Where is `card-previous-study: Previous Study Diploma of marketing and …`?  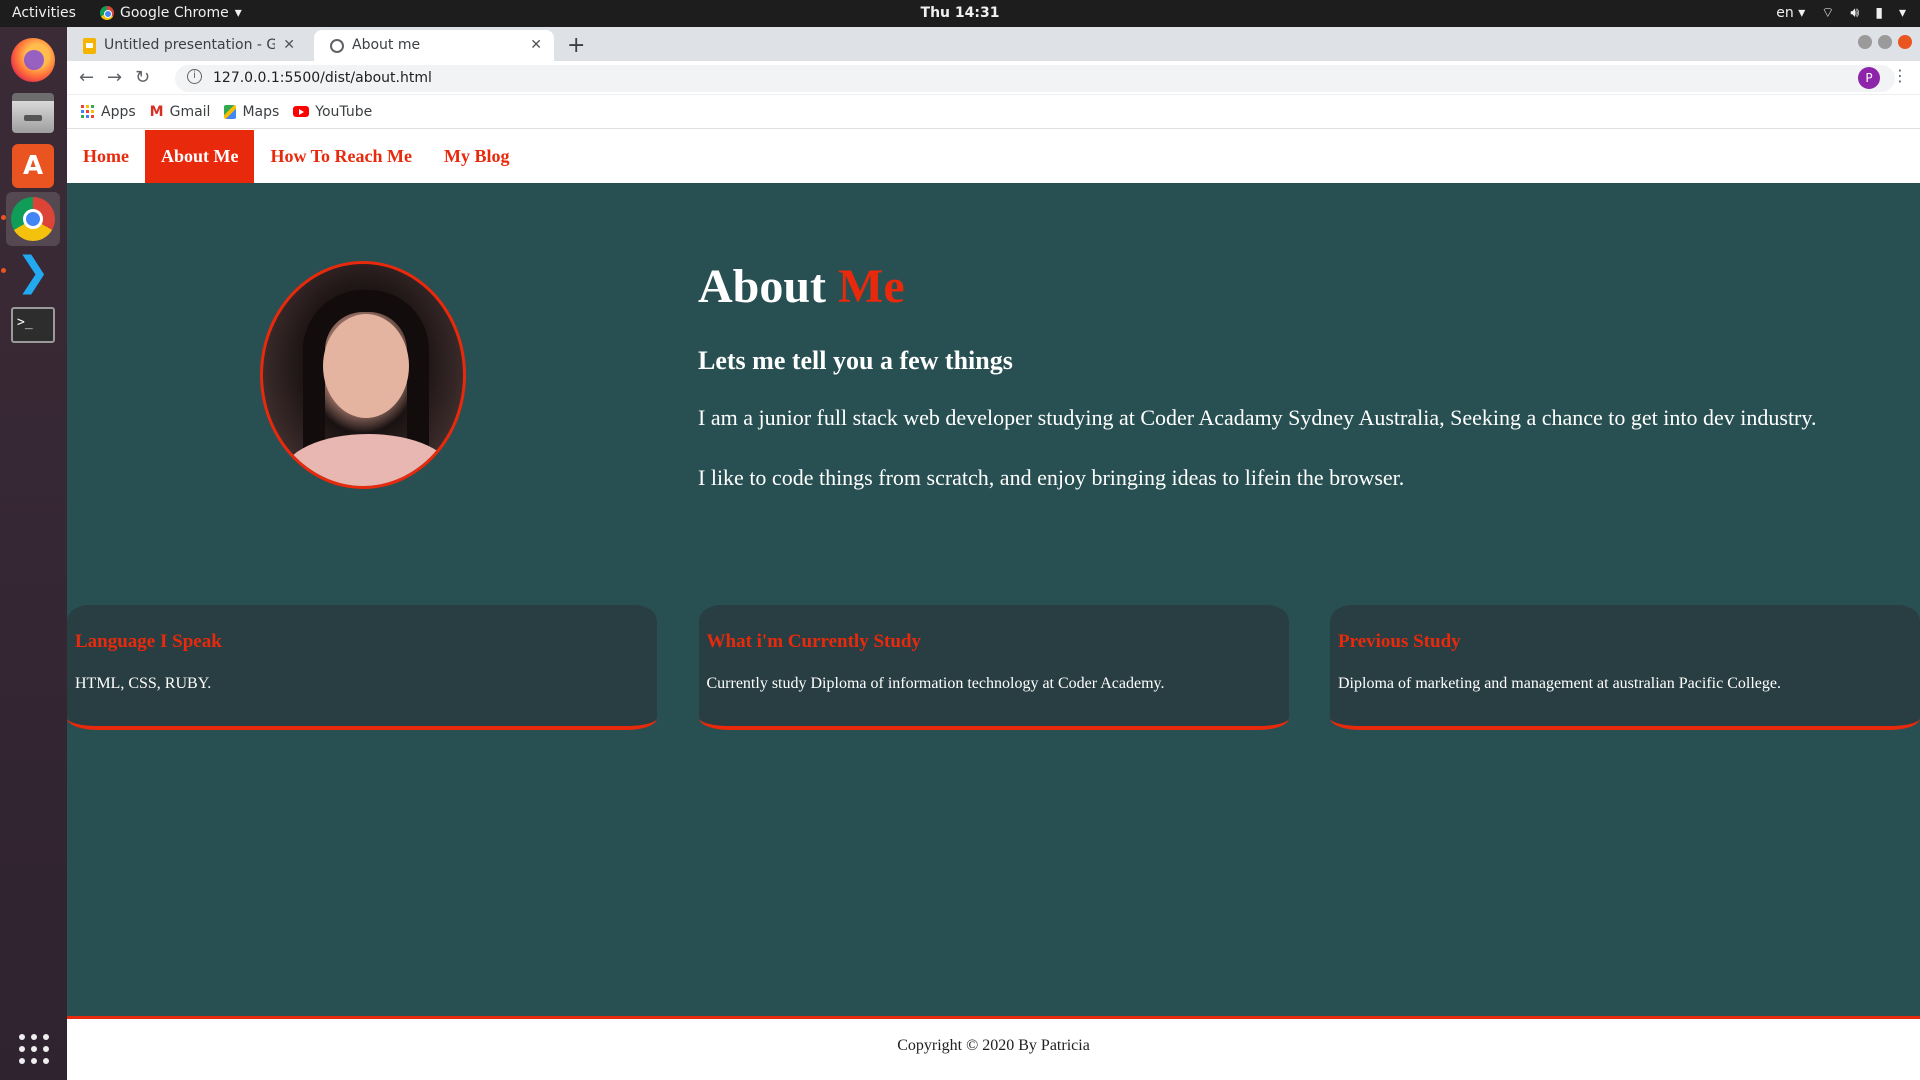 card-previous-study: Previous Study Diploma of marketing and … is located at coordinates (1625, 667).